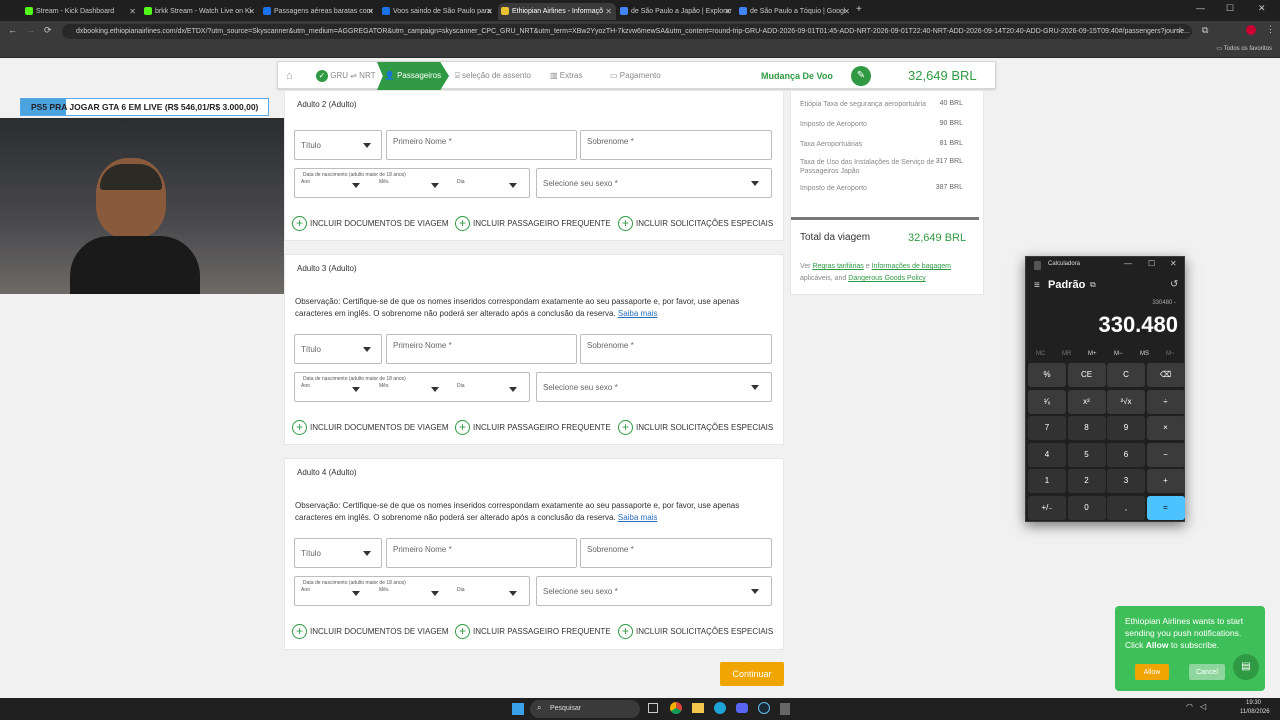 The image size is (1280, 720). I want to click on memory-key: MS, so click(1144, 354).